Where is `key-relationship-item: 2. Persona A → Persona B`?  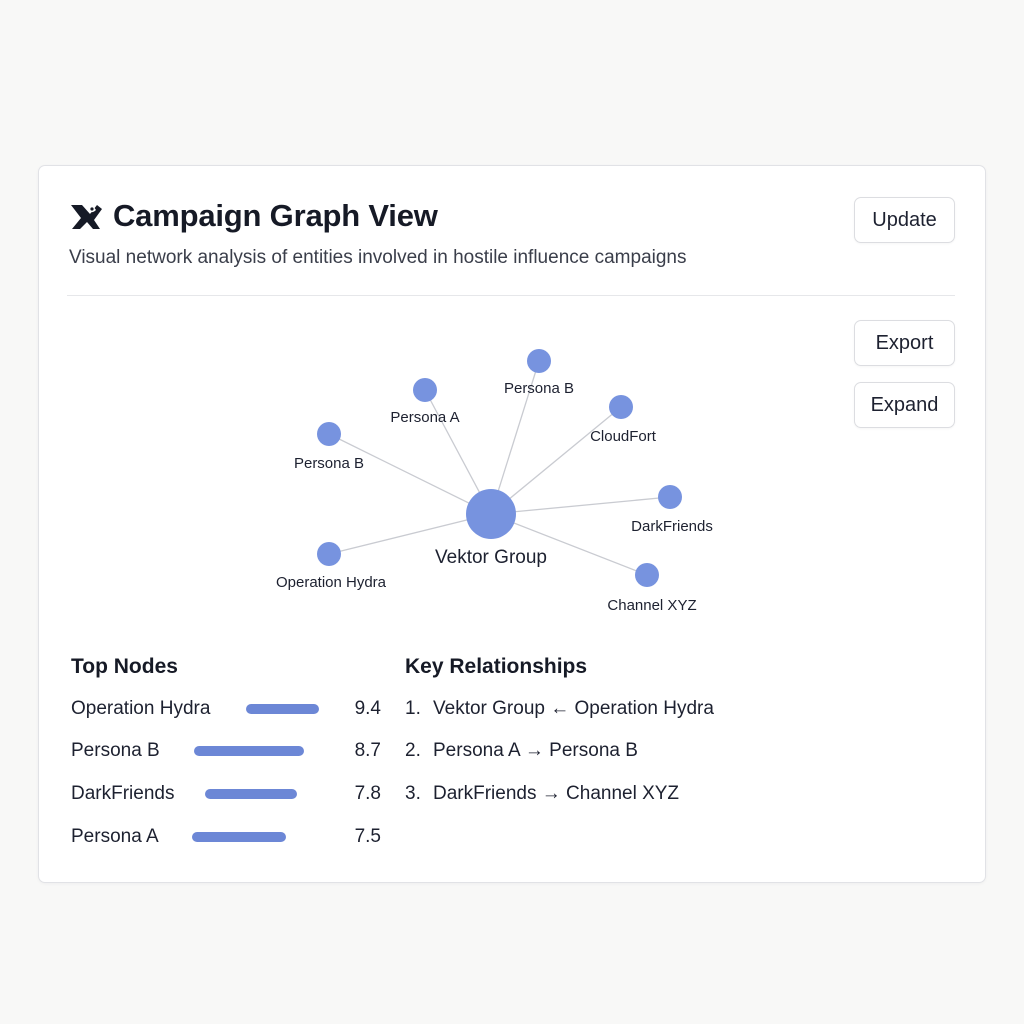 key-relationship-item: 2. Persona A → Persona B is located at coordinates (521, 751).